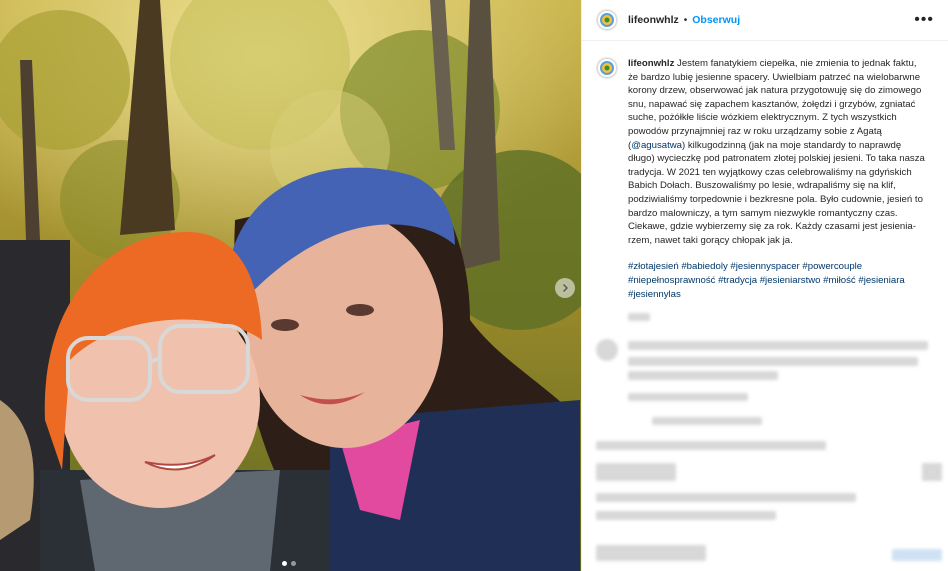 This screenshot has width=948, height=571. I want to click on carousel-indicator, so click(289, 563).